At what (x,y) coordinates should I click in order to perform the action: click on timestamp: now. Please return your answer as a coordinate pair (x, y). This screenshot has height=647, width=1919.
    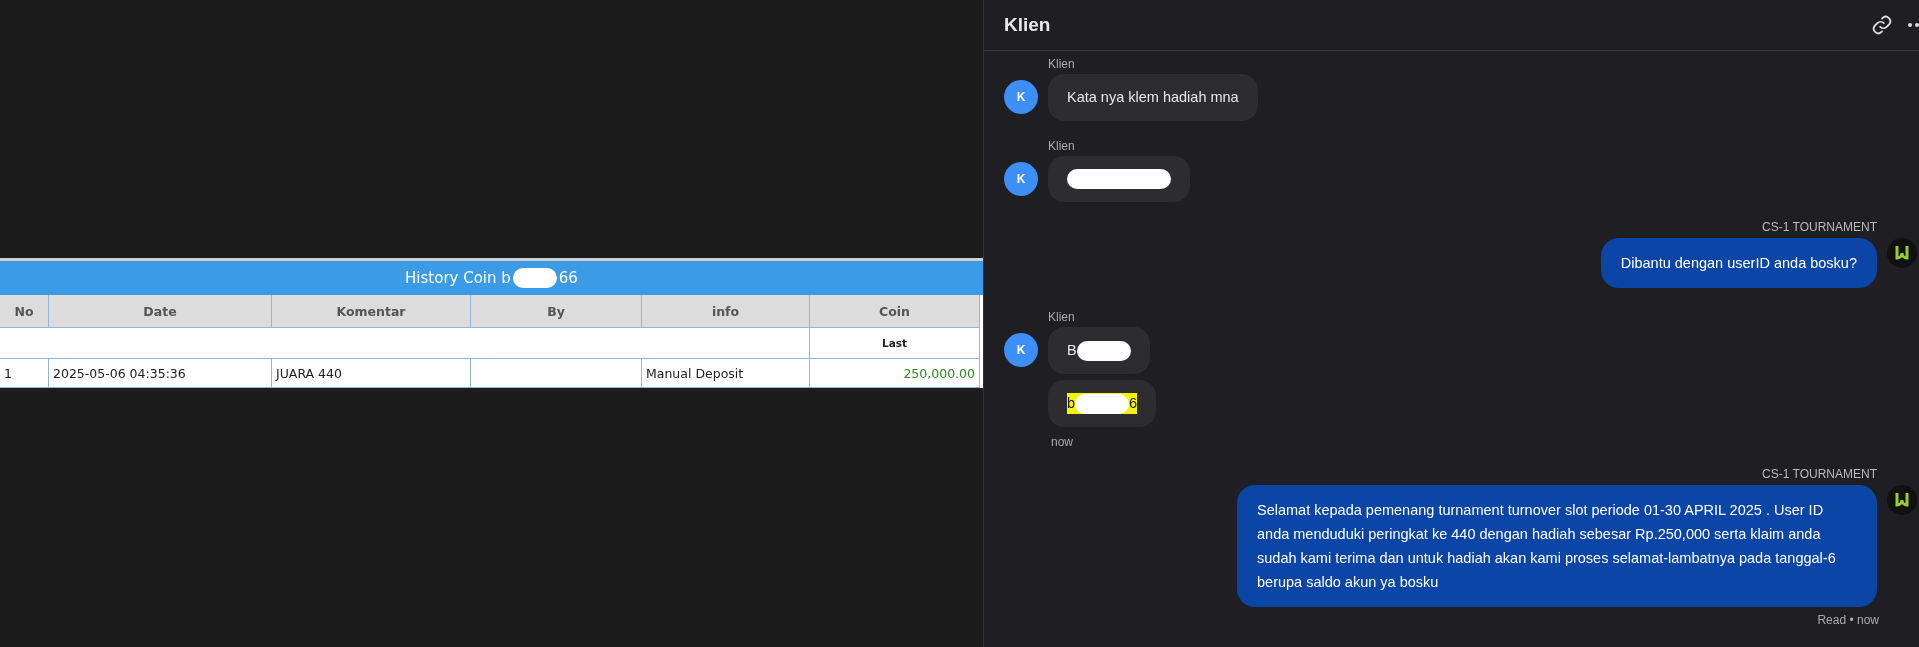
    Looking at the image, I should click on (1062, 442).